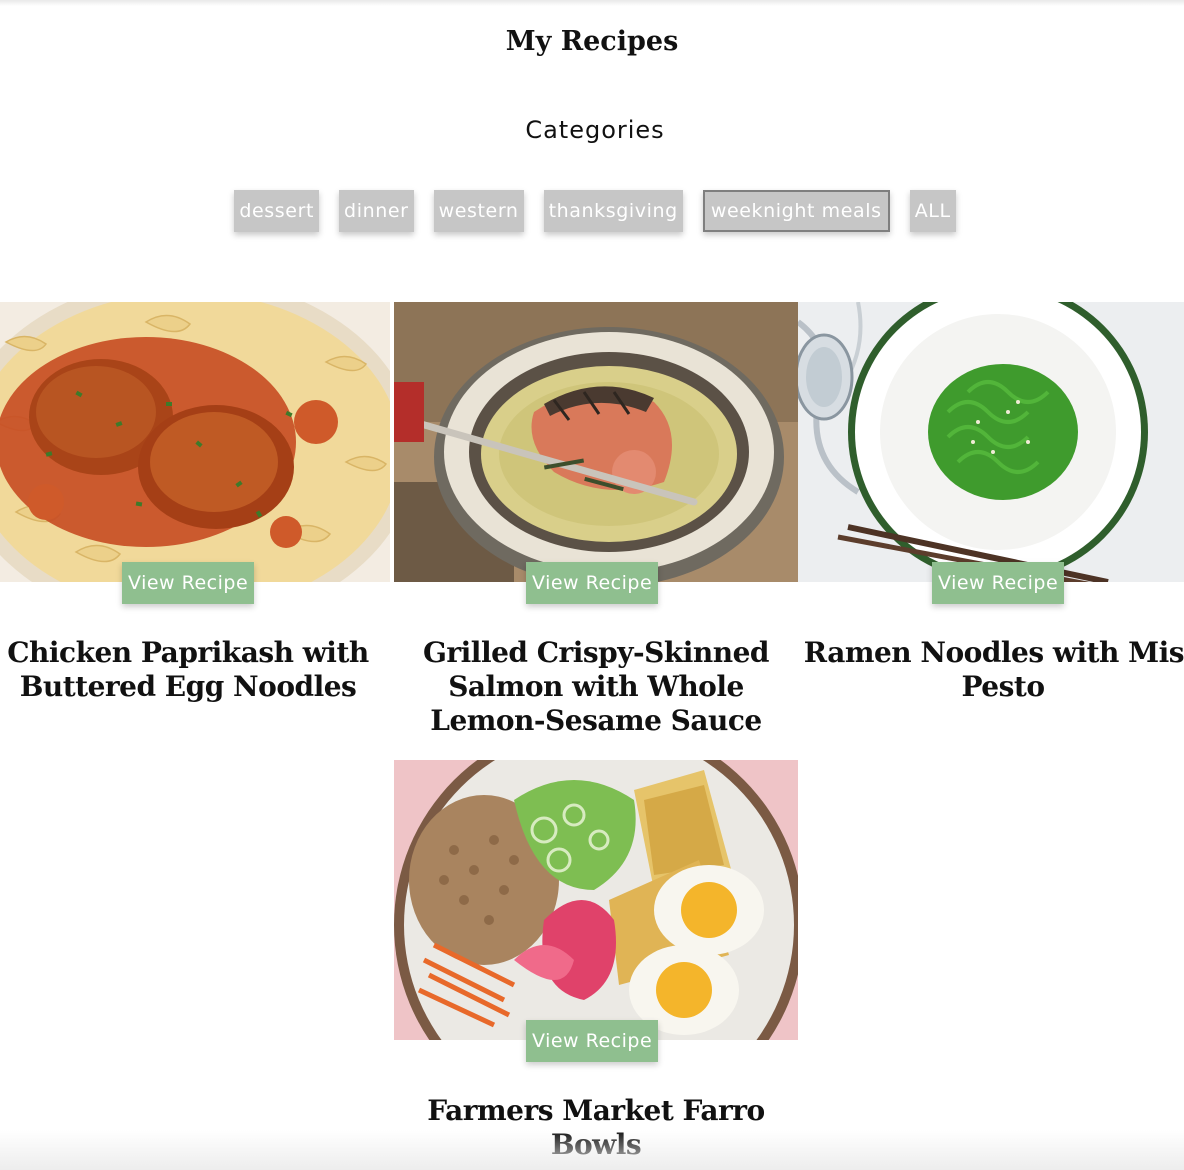 The image size is (1184, 1170). I want to click on recipe-image-chicken-paprikash, so click(195, 442).